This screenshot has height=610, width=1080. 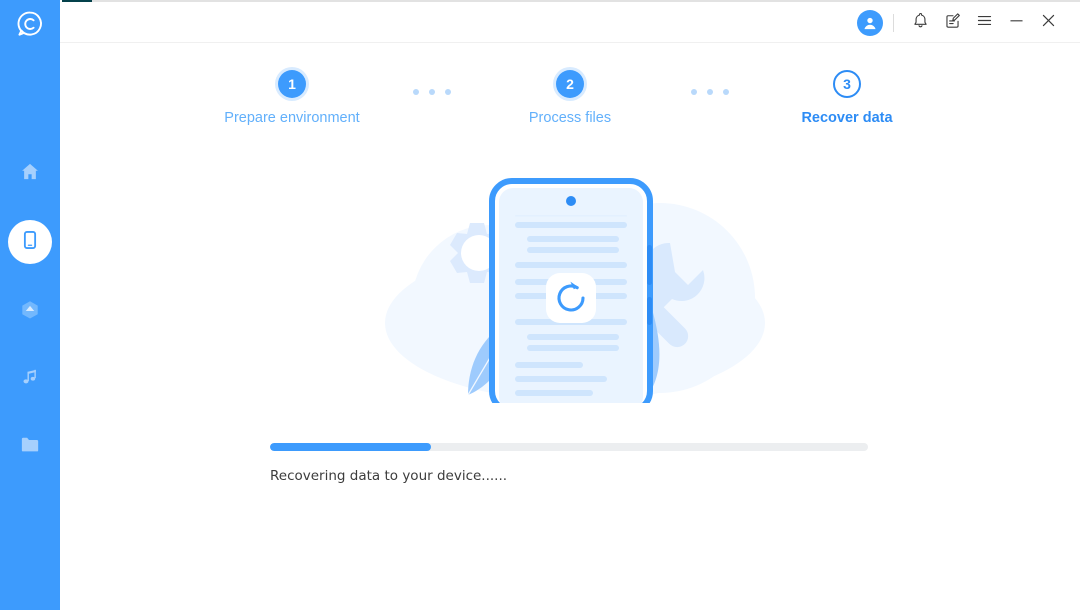 What do you see at coordinates (570, 84) in the screenshot?
I see `step-2-number: 2` at bounding box center [570, 84].